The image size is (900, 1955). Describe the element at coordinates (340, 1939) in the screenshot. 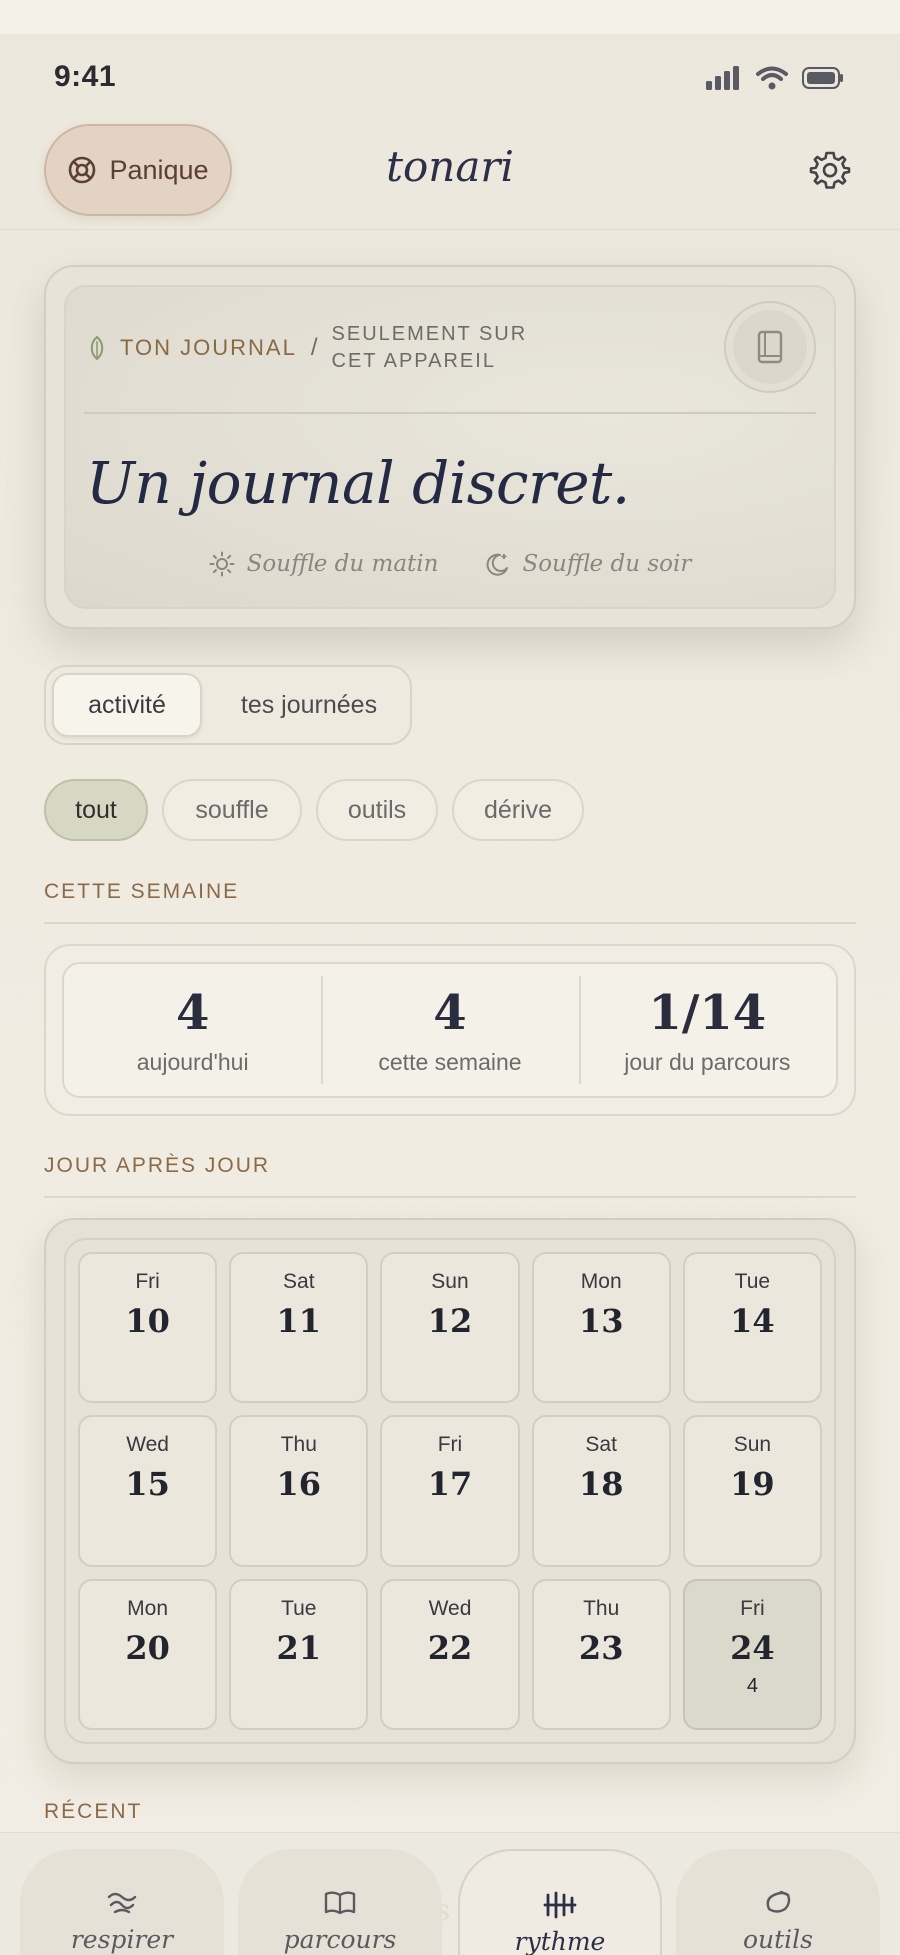

I see `tab-label: parcours` at that location.